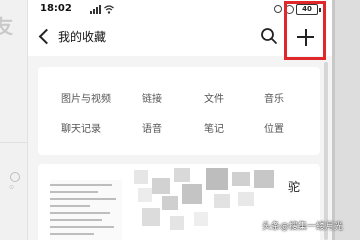 Image resolution: width=360 pixels, height=240 pixels. What do you see at coordinates (82, 37) in the screenshot?
I see `page-title: 我的收藏` at bounding box center [82, 37].